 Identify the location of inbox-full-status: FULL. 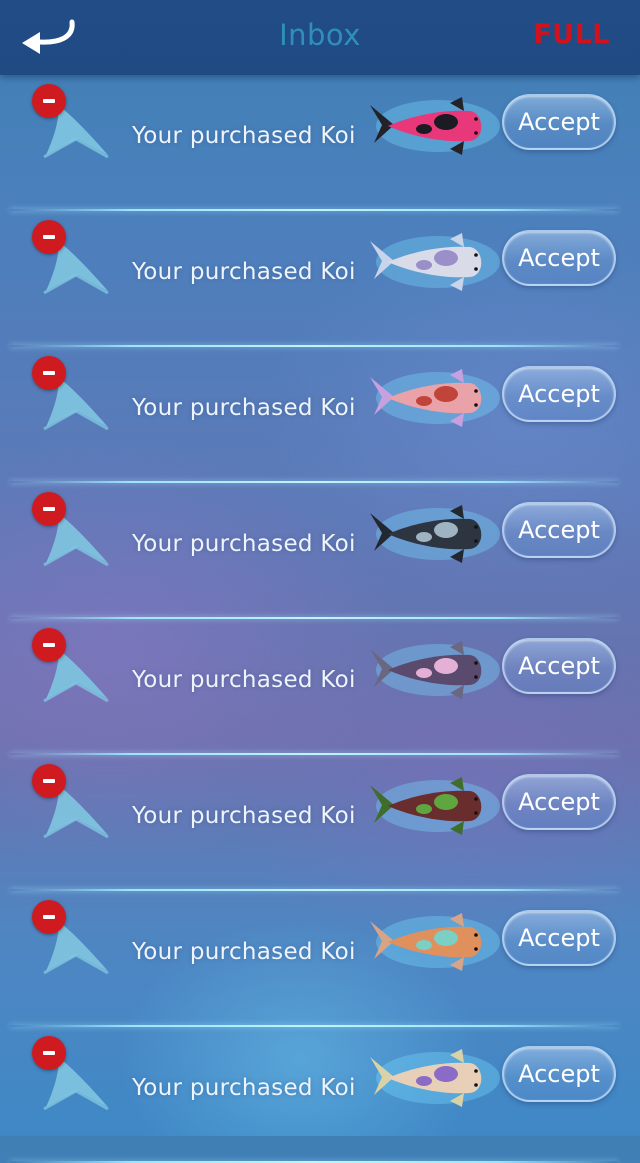
(571, 34).